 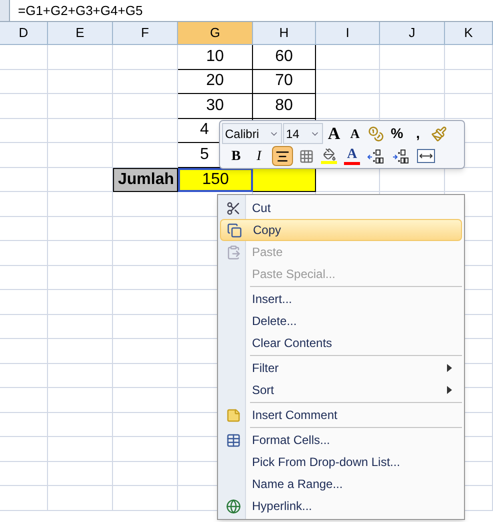 What do you see at coordinates (284, 33) in the screenshot?
I see `column-header: H` at bounding box center [284, 33].